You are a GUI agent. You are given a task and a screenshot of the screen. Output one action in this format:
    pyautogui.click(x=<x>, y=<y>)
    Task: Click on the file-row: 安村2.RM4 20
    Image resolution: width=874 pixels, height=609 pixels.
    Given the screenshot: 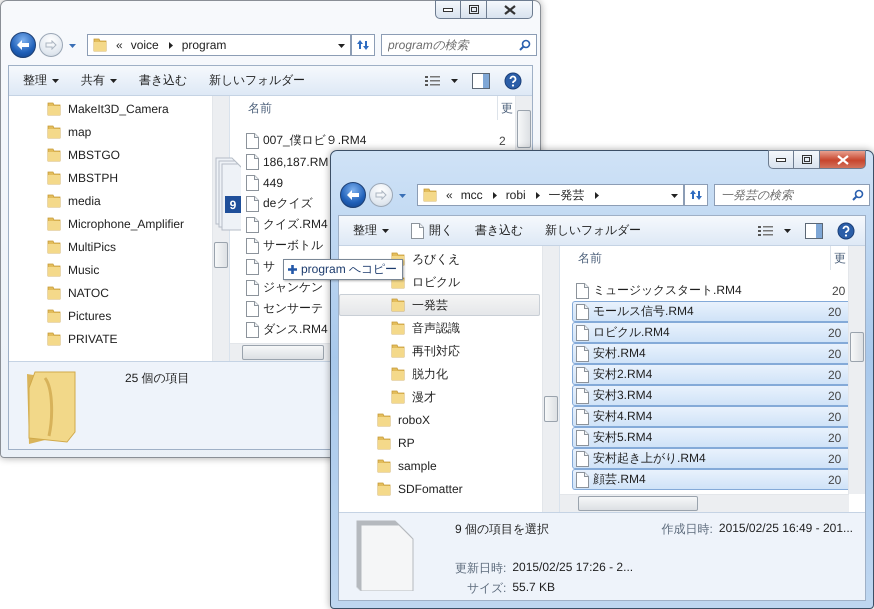 What is the action you would take?
    pyautogui.click(x=710, y=374)
    